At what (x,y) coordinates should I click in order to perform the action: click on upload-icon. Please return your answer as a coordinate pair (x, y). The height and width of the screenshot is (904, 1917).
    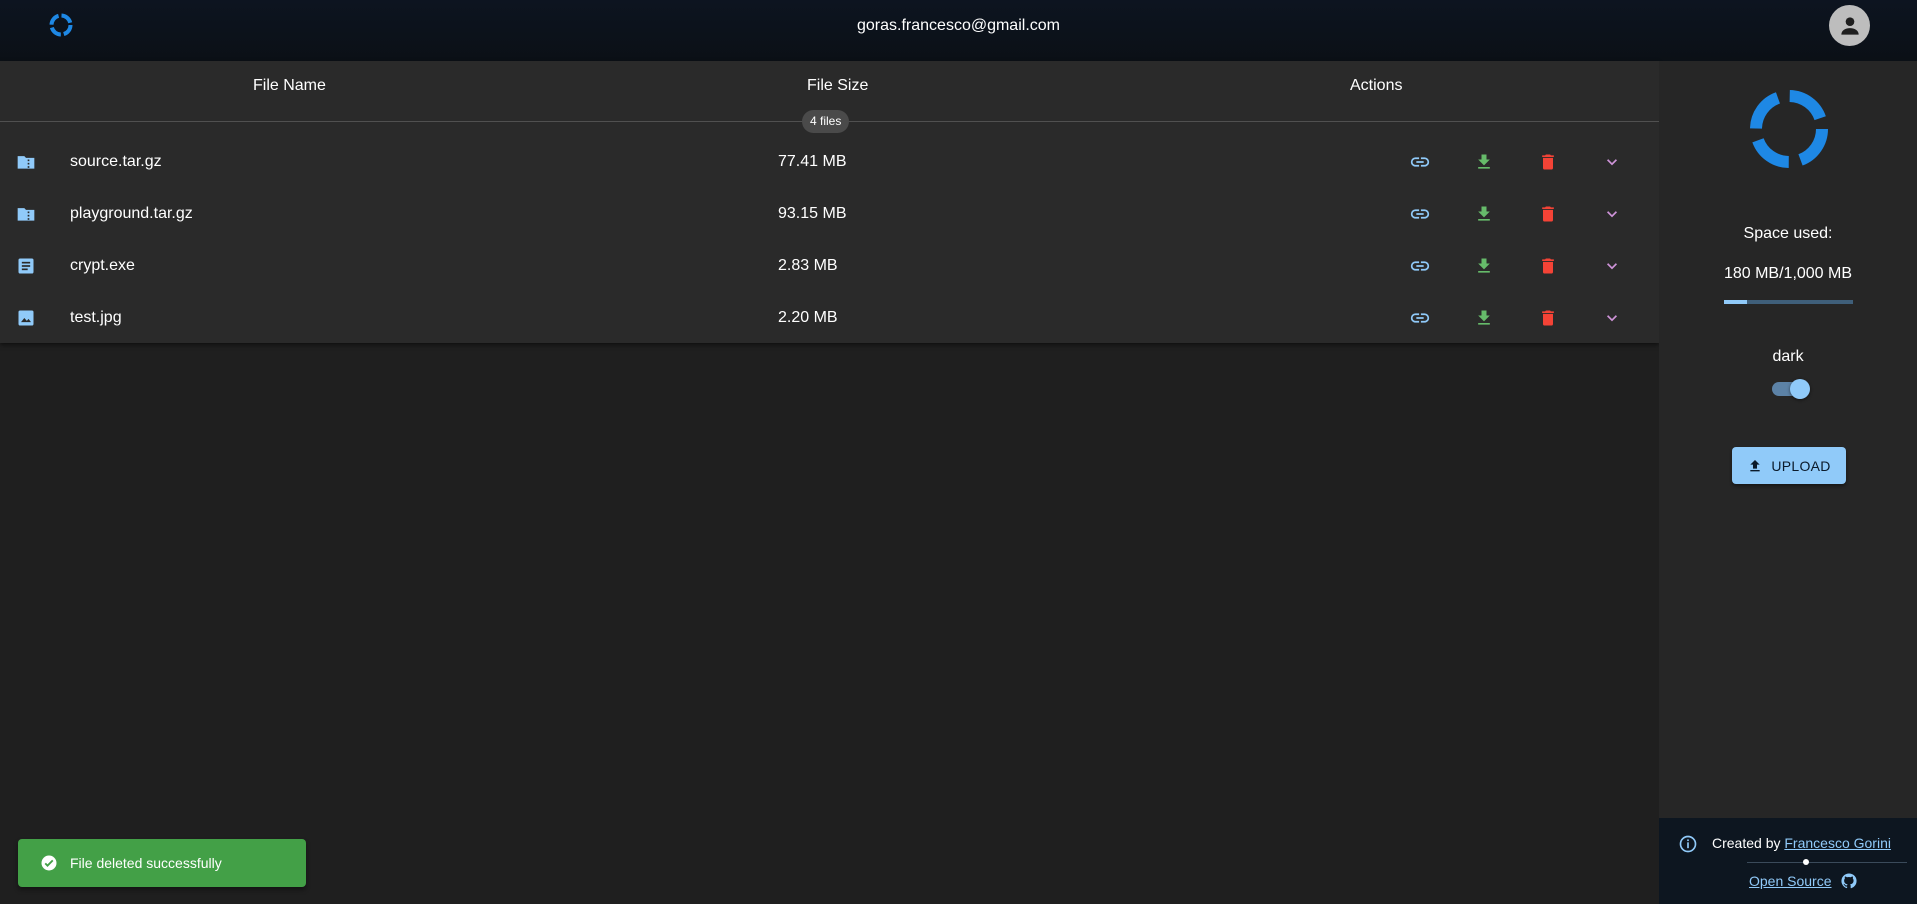
    Looking at the image, I should click on (1755, 465).